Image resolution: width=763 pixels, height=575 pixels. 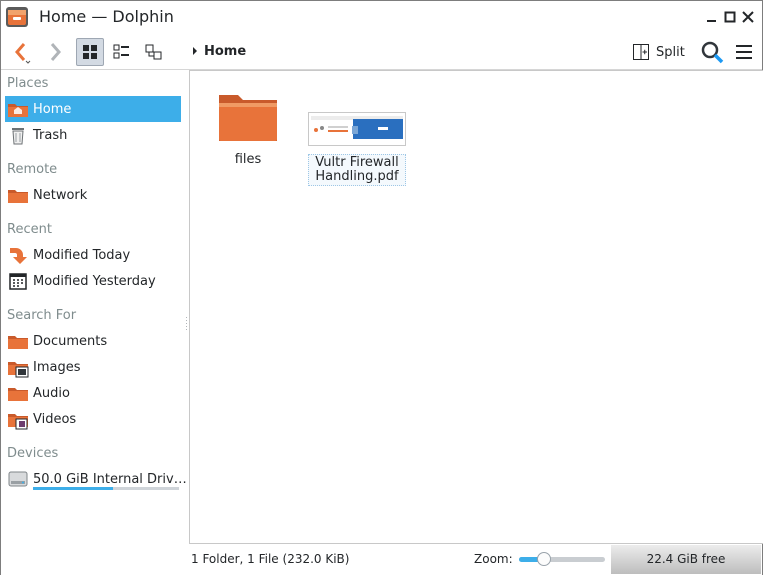 I want to click on menu-icon, so click(x=744, y=52).